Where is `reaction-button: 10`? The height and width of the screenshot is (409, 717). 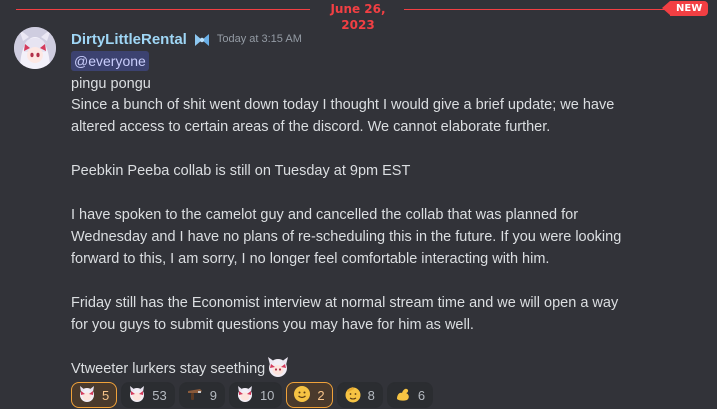
reaction-button: 10 is located at coordinates (255, 395).